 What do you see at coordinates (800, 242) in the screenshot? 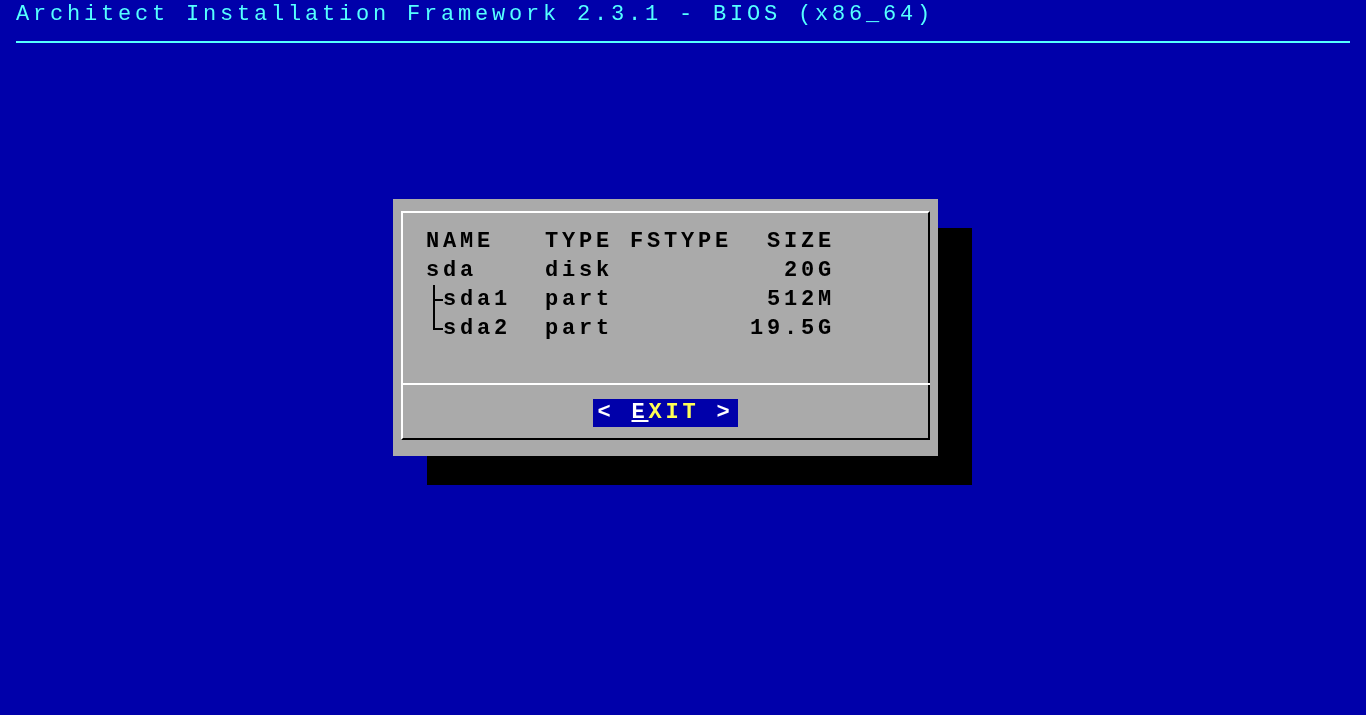
I see `column-header: SIZE` at bounding box center [800, 242].